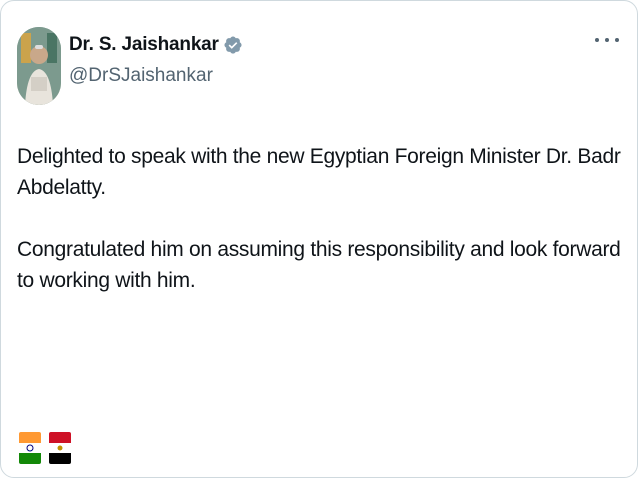 This screenshot has width=640, height=480. I want to click on display-name-row: Dr. S. Jaishankar, so click(156, 45).